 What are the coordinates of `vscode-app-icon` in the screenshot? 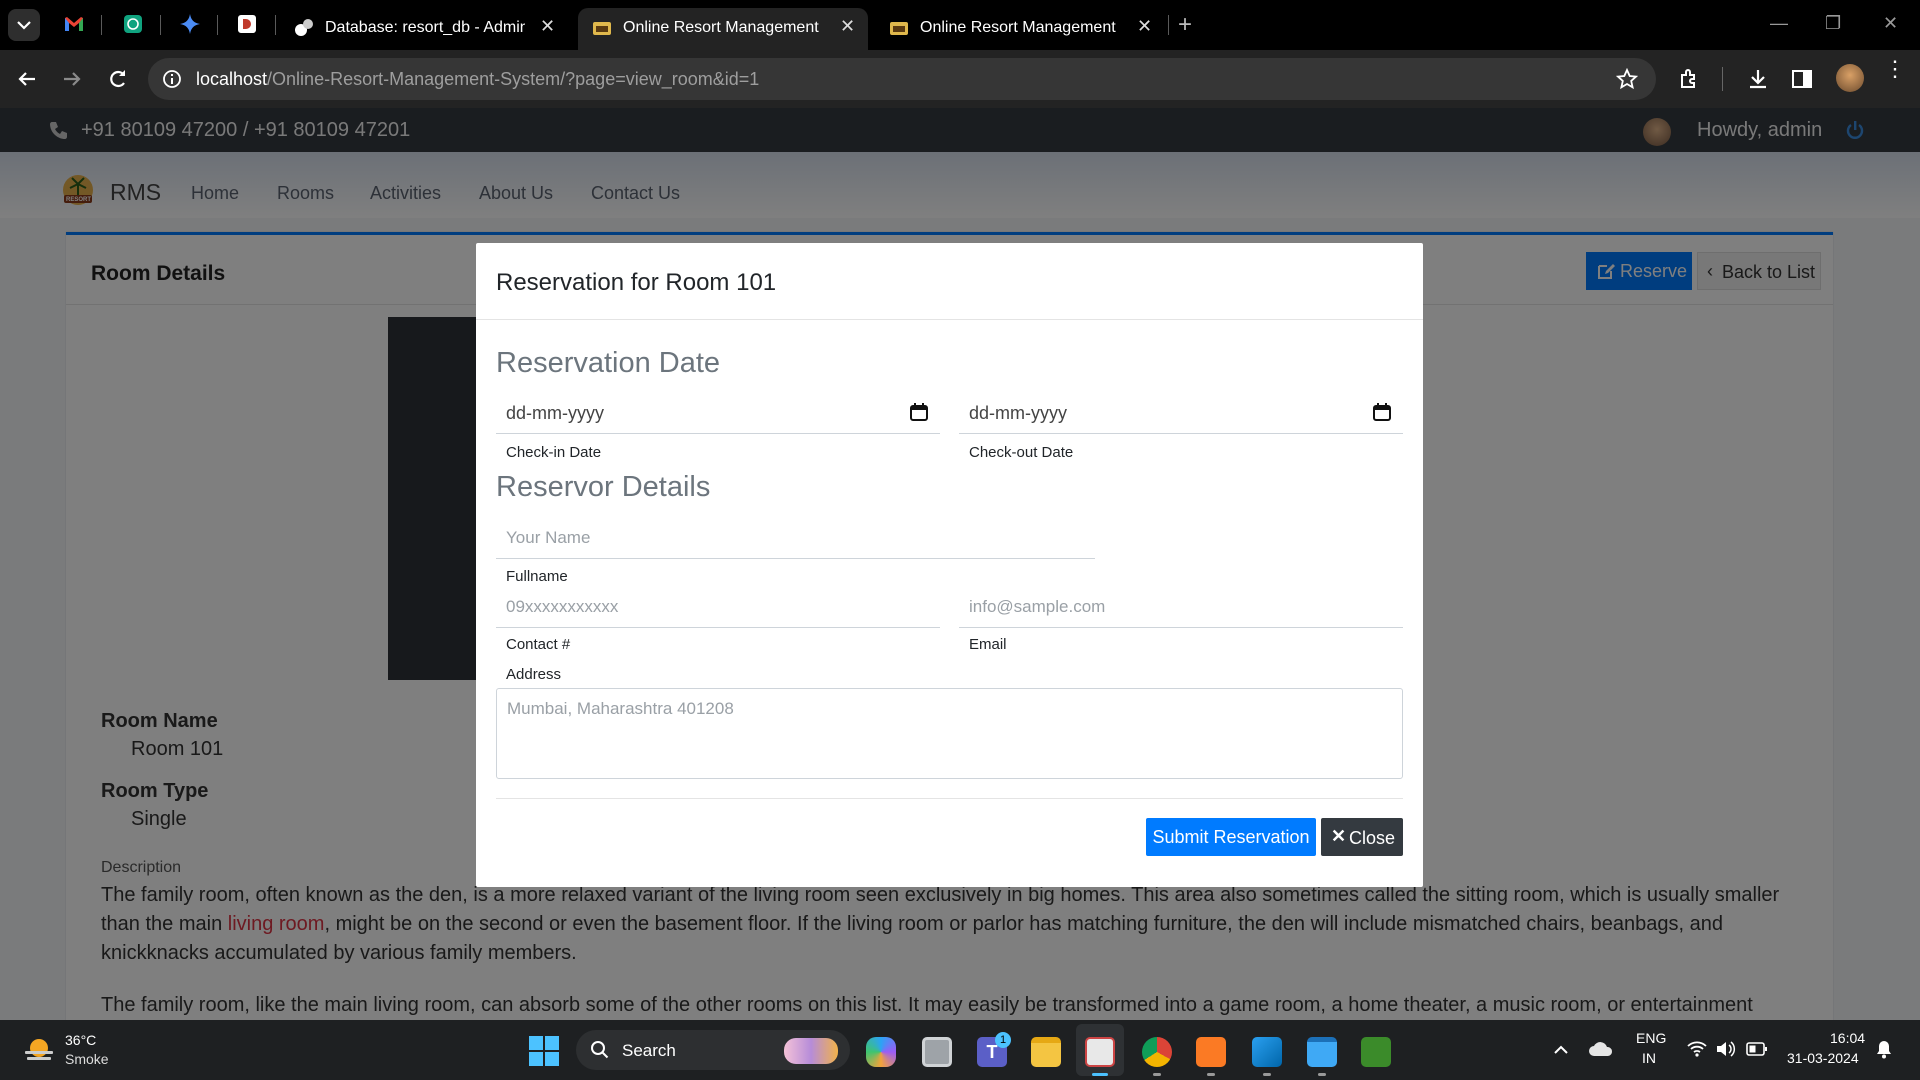 It's located at (1267, 1052).